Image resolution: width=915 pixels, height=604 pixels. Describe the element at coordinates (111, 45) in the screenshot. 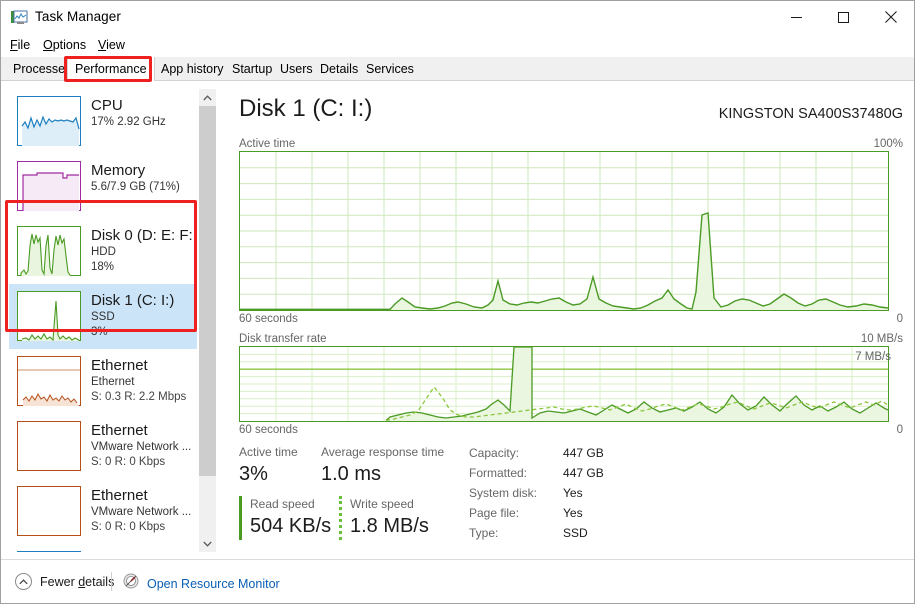

I see `menu-view: View` at that location.